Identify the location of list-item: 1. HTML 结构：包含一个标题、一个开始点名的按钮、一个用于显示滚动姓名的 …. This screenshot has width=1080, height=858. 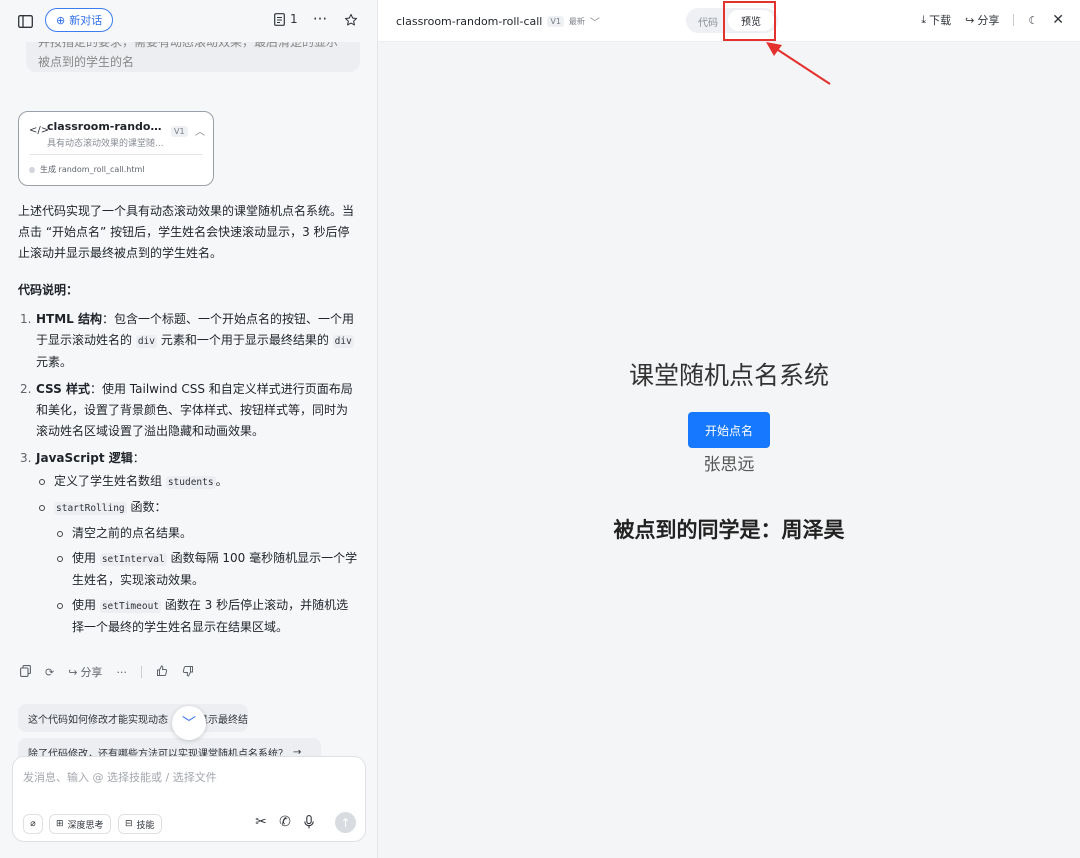
(188, 341).